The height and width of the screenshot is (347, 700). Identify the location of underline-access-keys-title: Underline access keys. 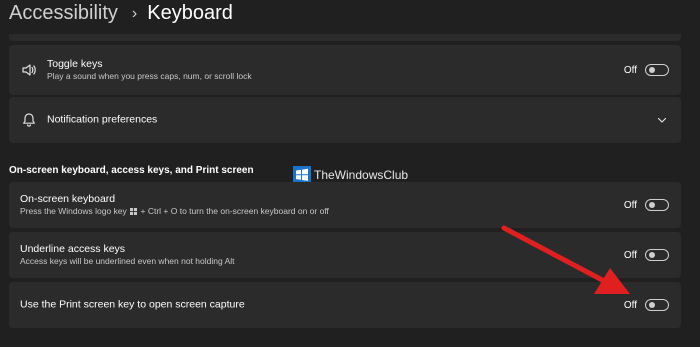
(73, 249).